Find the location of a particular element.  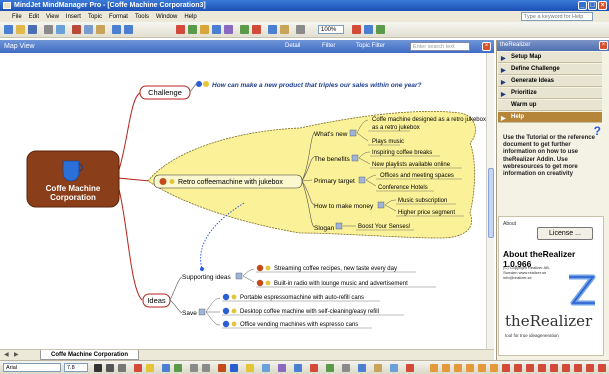

realizer-tool-8-icon is located at coordinates (518, 368).